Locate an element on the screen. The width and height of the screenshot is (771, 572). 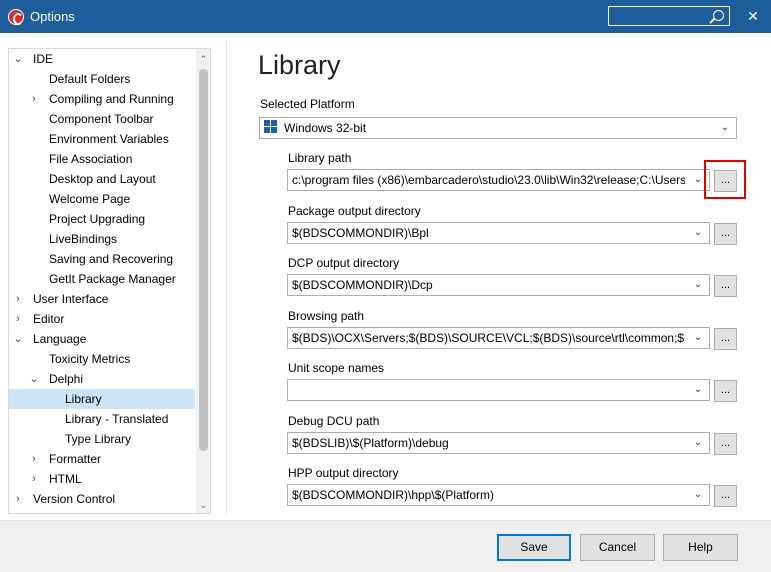
title-bar: Options ✕ is located at coordinates (385, 16).